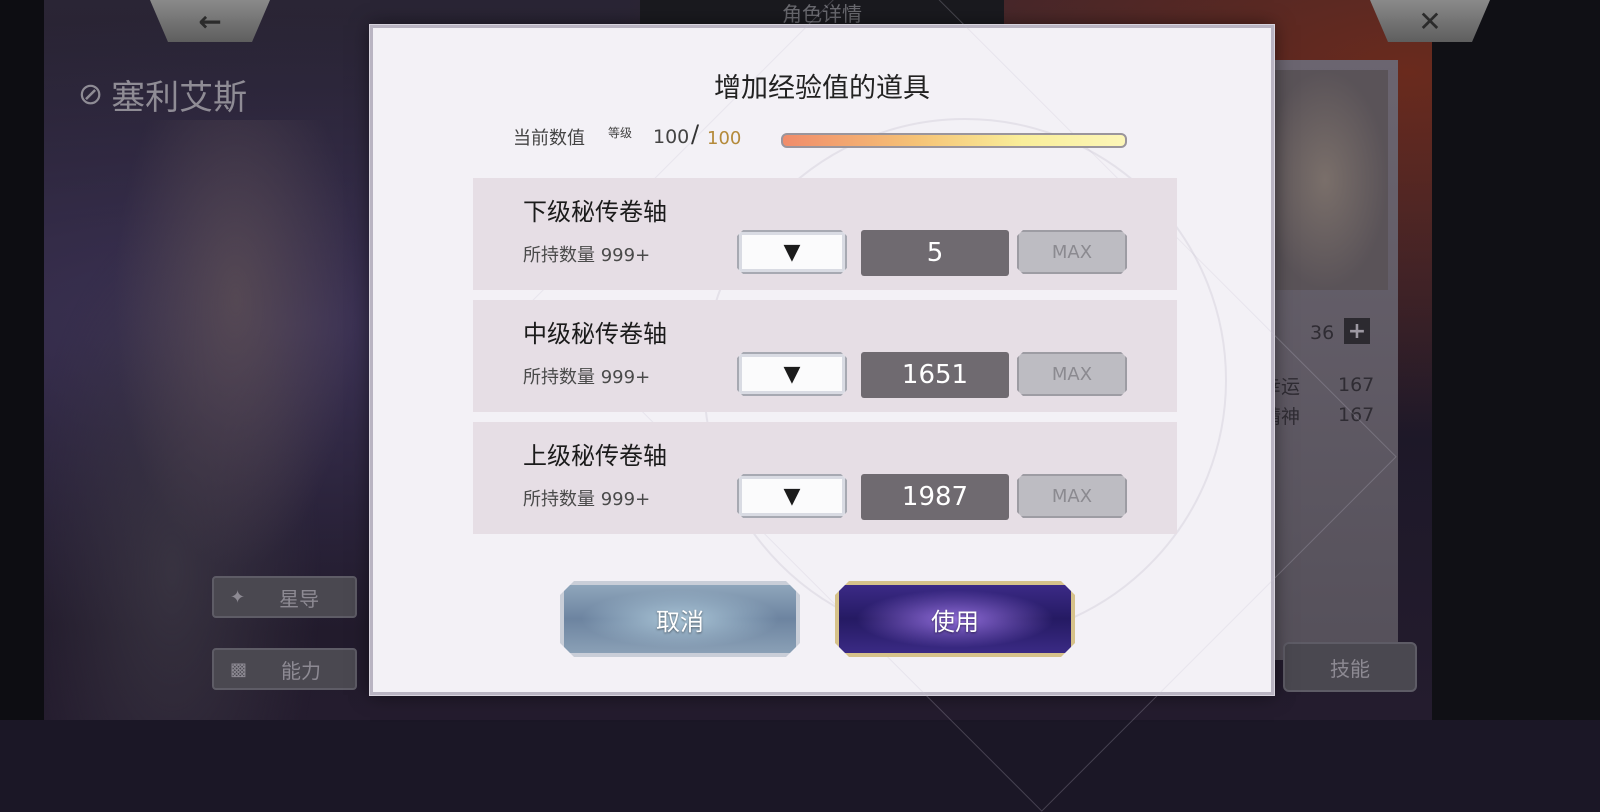  What do you see at coordinates (239, 669) in the screenshot?
I see `ability-grid-icon: ▩` at bounding box center [239, 669].